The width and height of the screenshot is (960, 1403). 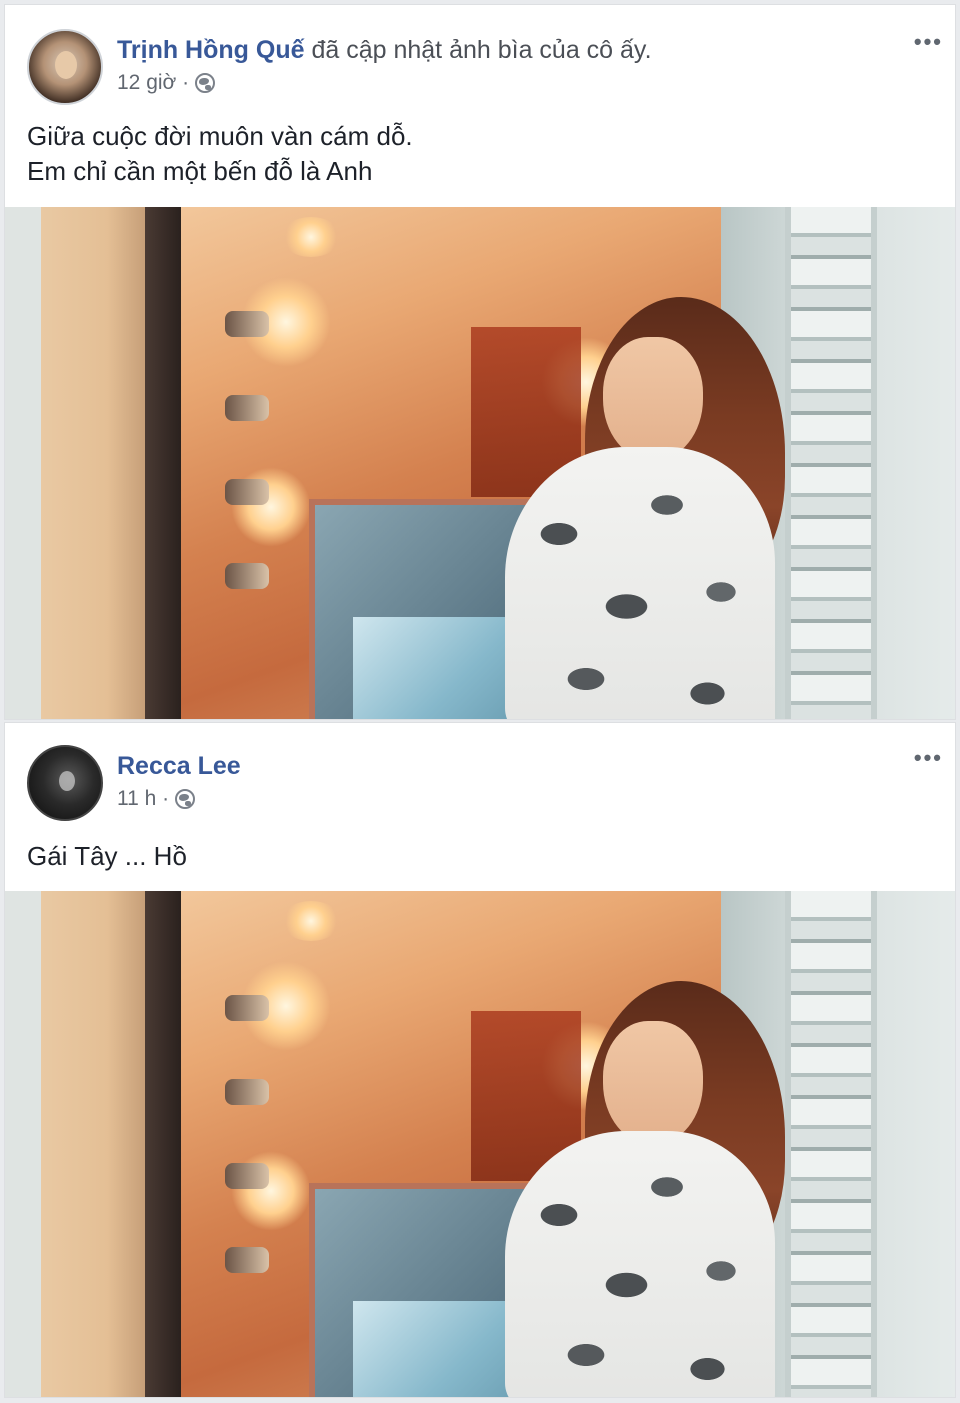 I want to click on post-action-text: đã cập nhật ảnh bìa của cô ấy., so click(x=481, y=50).